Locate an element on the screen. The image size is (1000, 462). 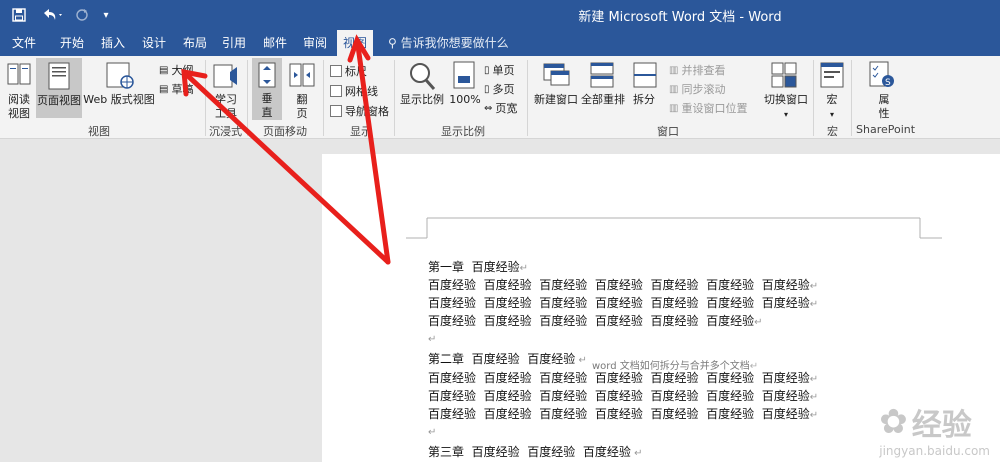
ruler-label: 标尺 is located at coordinates (356, 71).